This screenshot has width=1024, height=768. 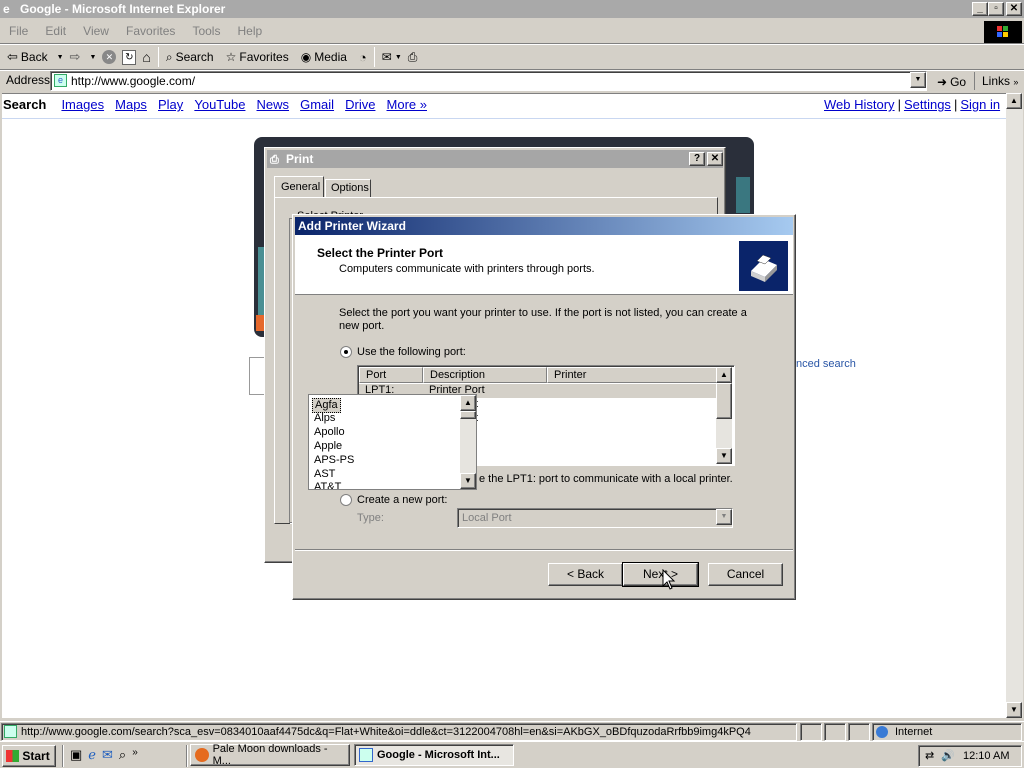 What do you see at coordinates (170, 104) in the screenshot?
I see `gbar-play: Play` at bounding box center [170, 104].